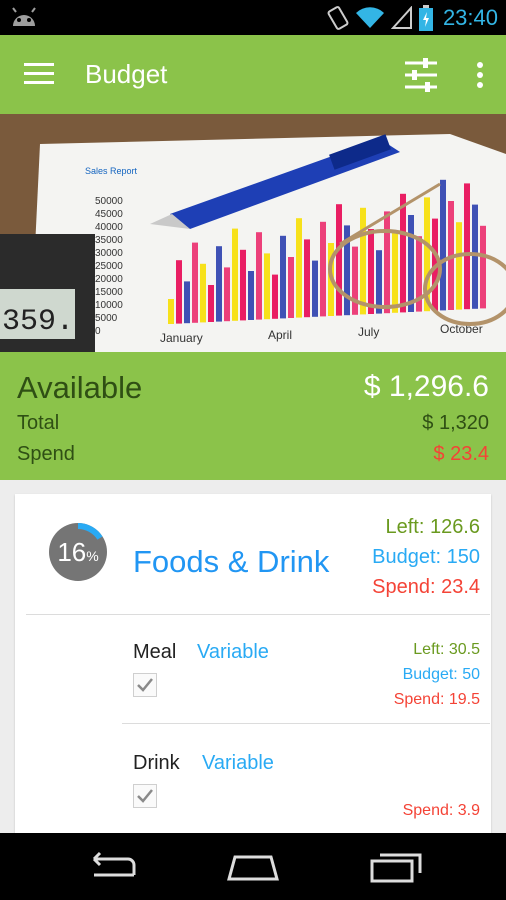  Describe the element at coordinates (109, 240) in the screenshot. I see `y-tick-label: 35000` at that location.